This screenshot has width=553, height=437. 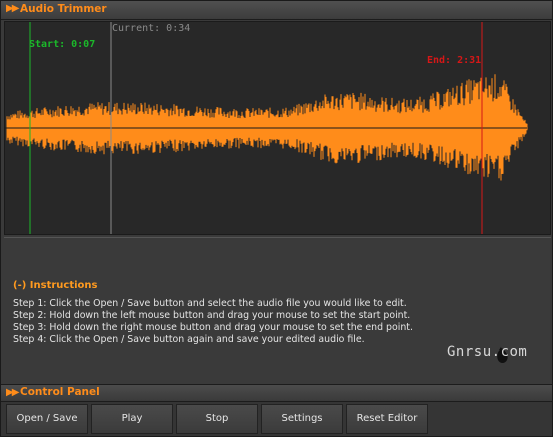 I want to click on title-bar: ▶▶ Audio Trimmer, so click(x=276, y=10).